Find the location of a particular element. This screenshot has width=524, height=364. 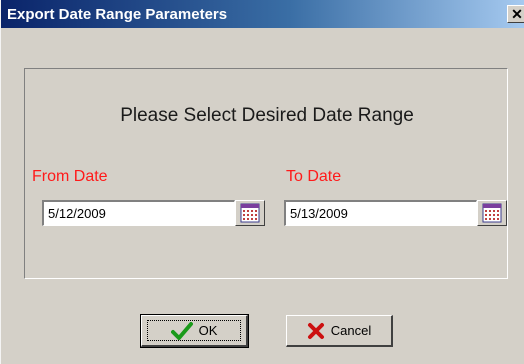

panel-prompt: Please Select Desired Date Range is located at coordinates (267, 115).